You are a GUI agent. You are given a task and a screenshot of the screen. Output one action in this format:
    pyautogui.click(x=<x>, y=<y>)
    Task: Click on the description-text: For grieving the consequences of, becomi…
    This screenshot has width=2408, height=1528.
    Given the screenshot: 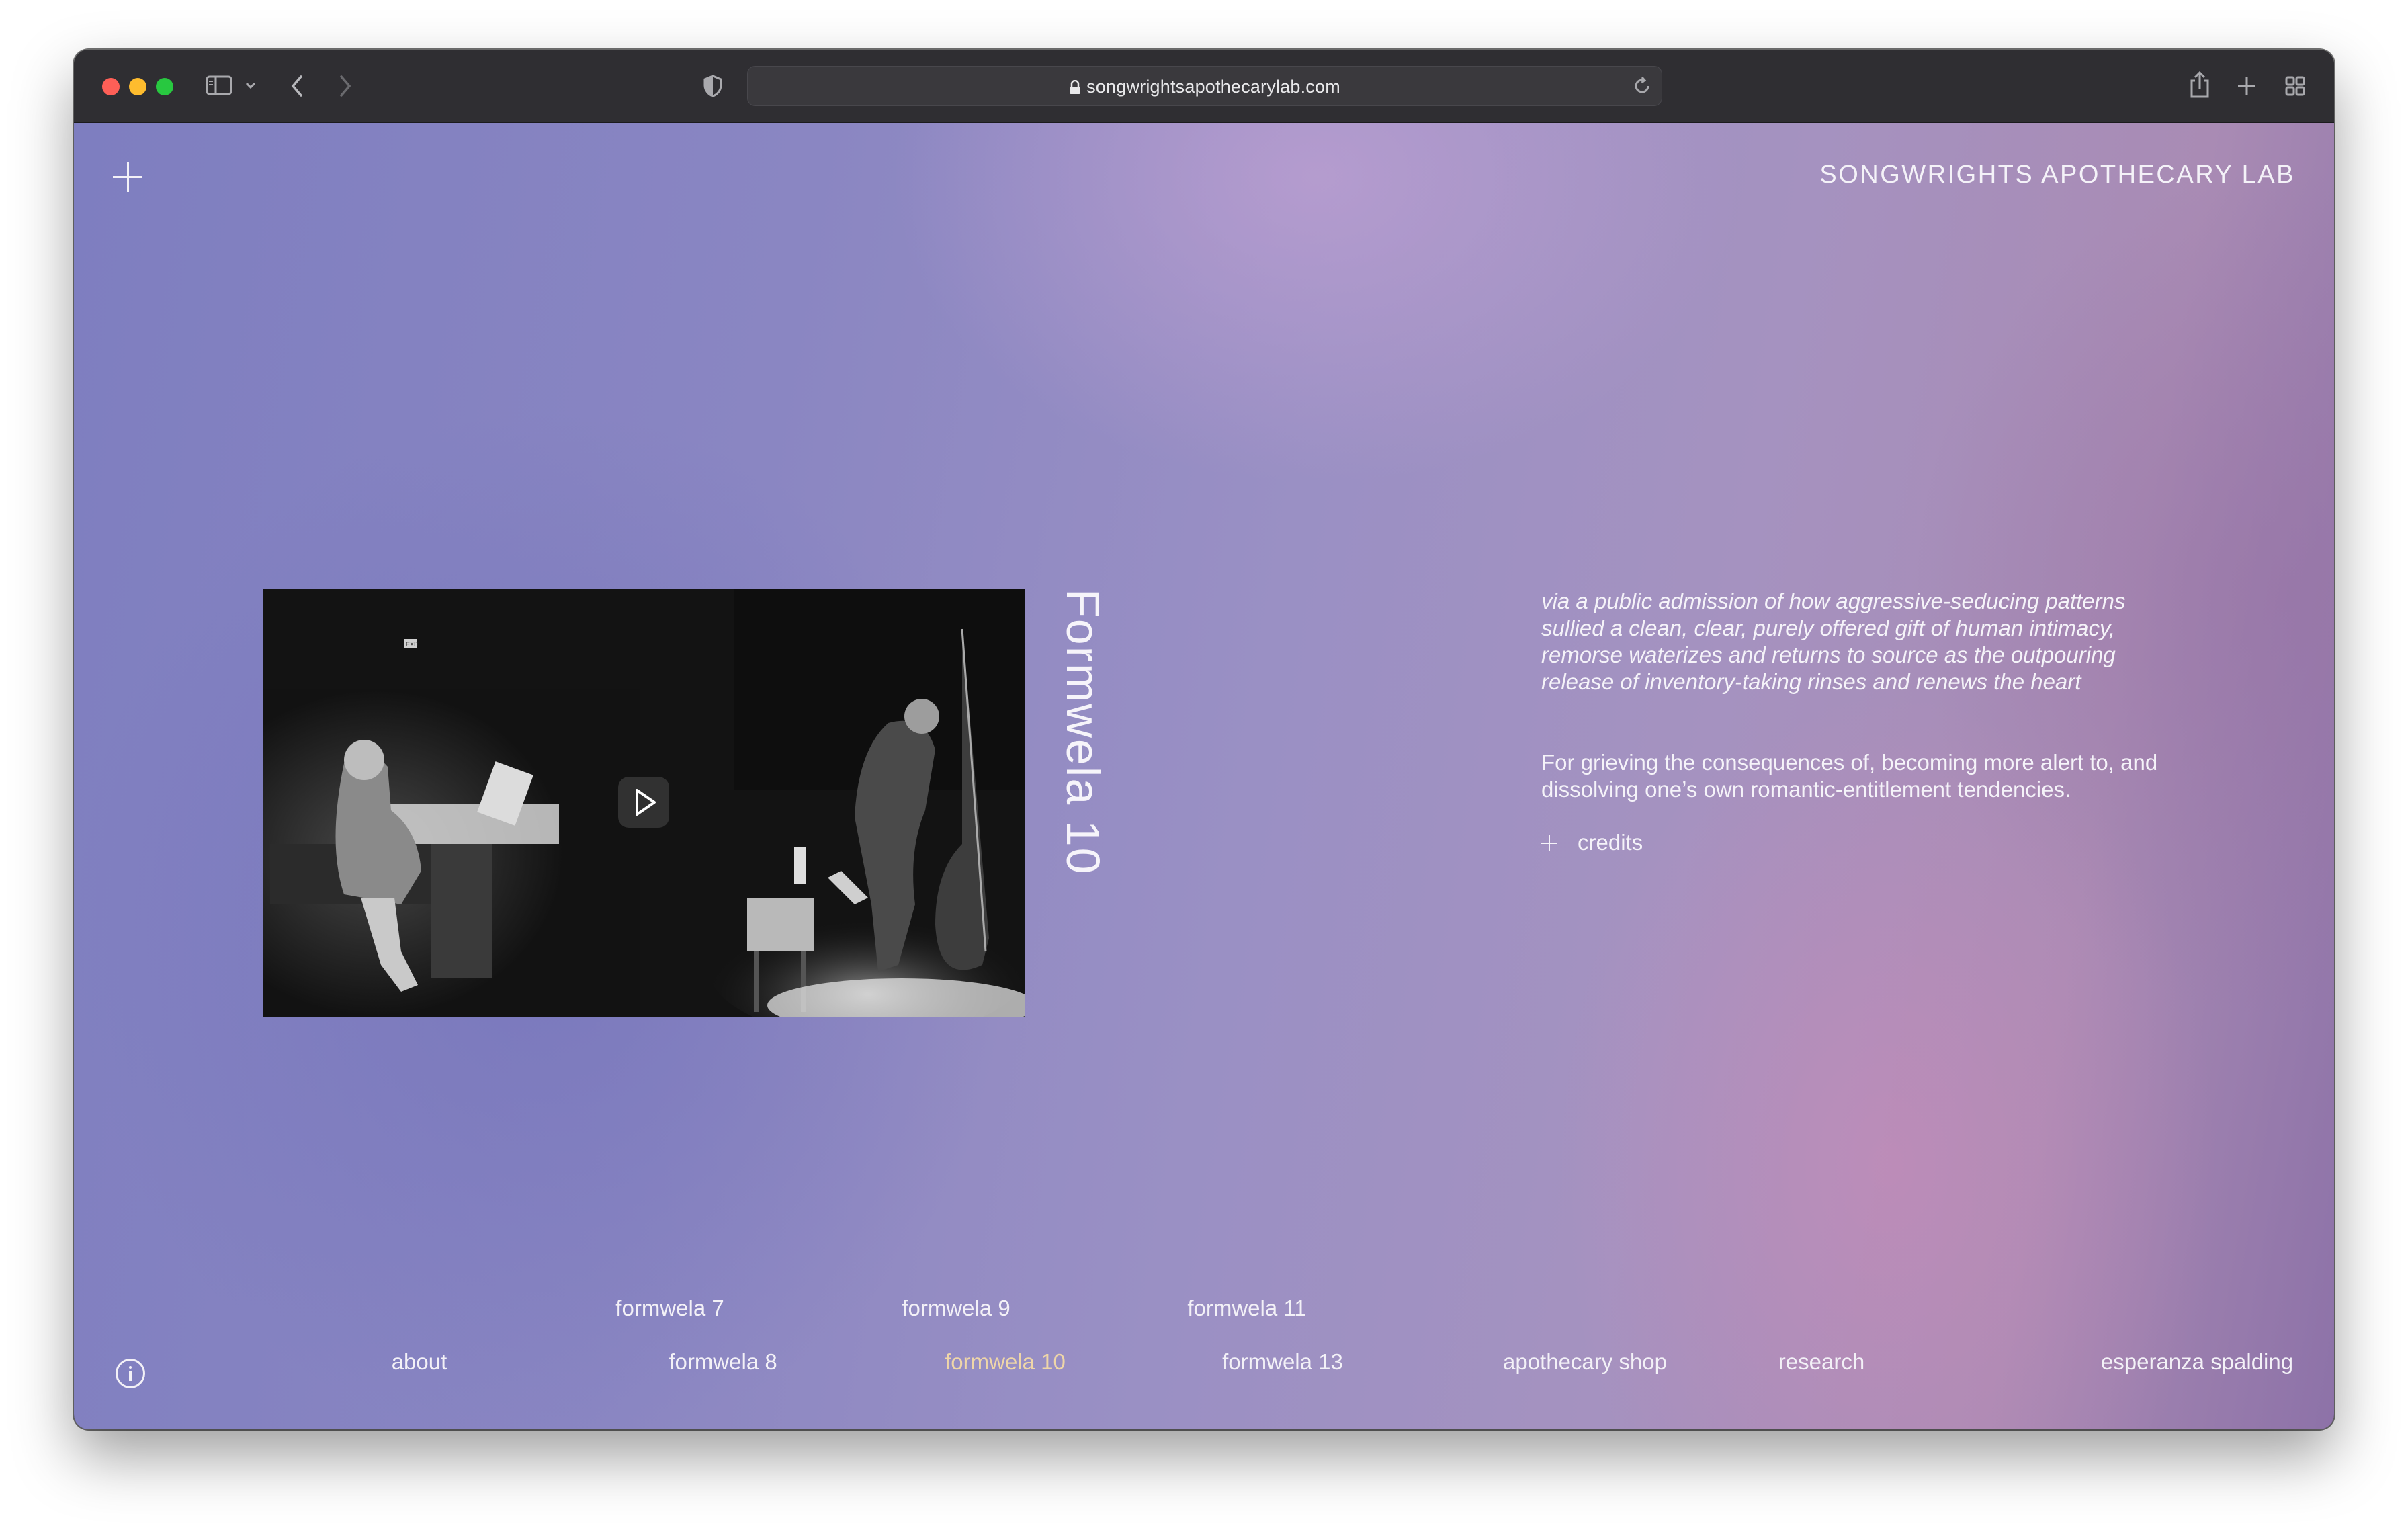 What is the action you would take?
    pyautogui.click(x=1849, y=776)
    